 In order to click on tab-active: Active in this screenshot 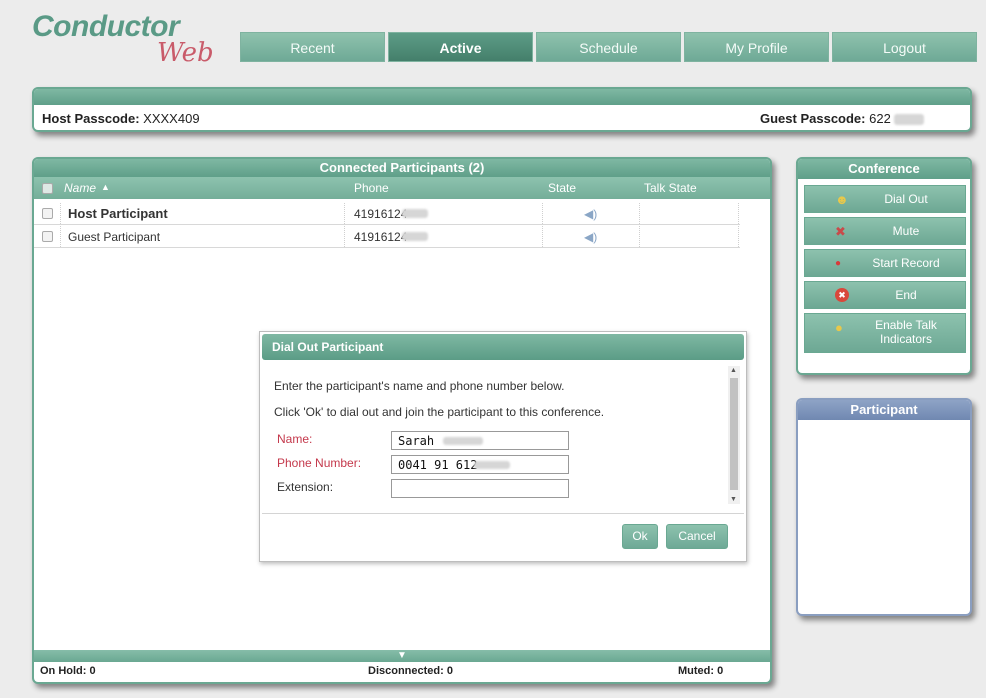, I will do `click(460, 47)`.